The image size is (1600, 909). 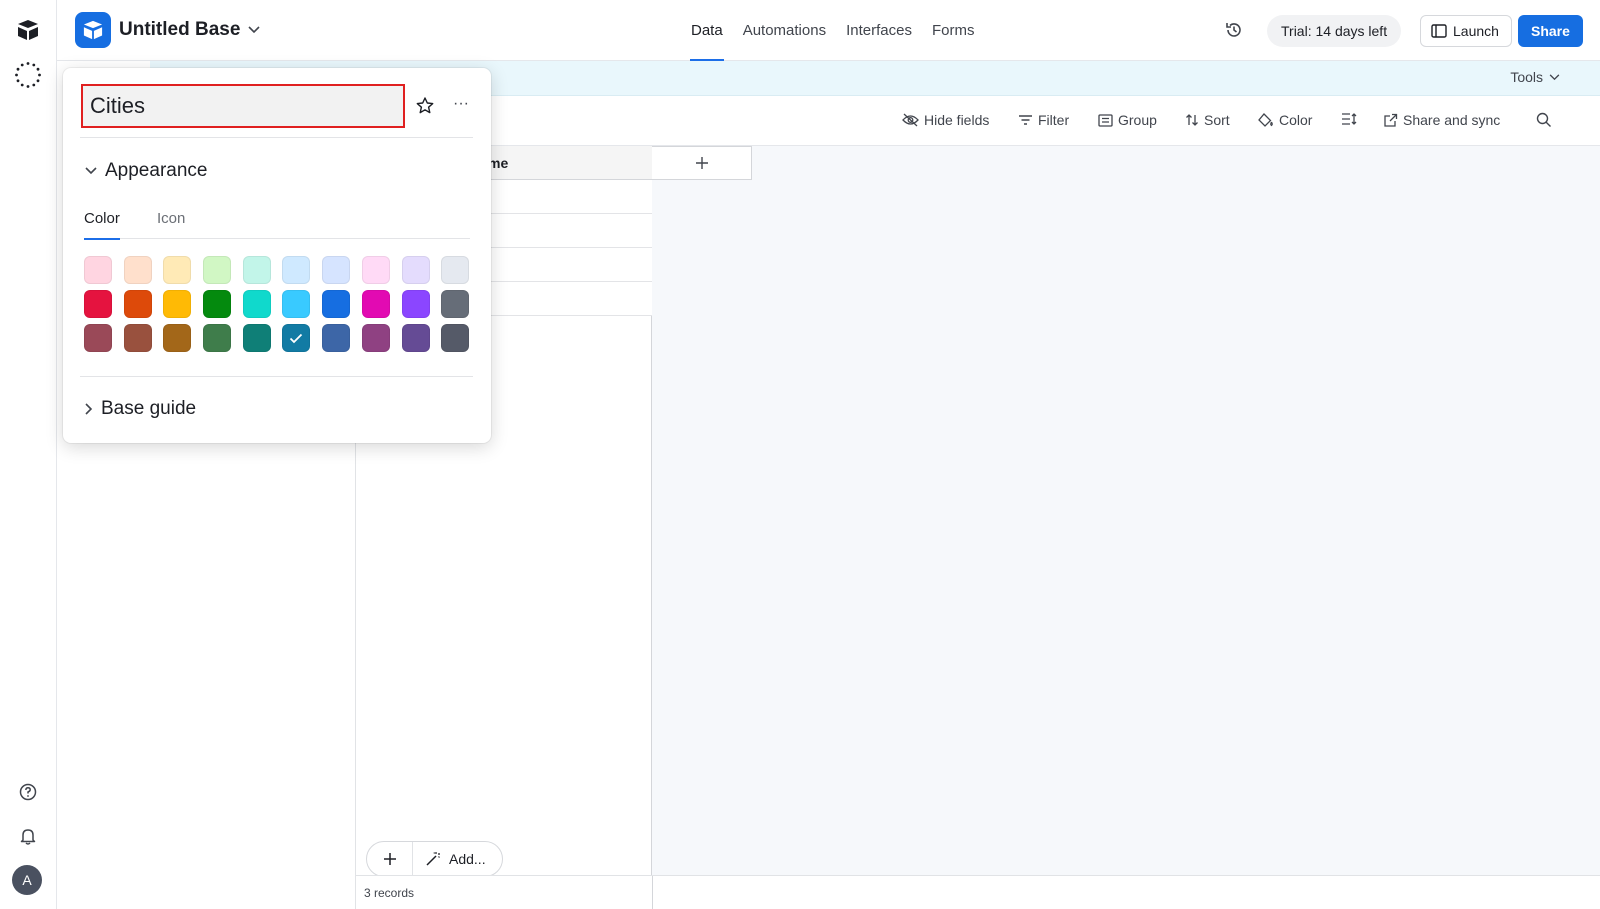 I want to click on trial-badge: Trial: 14 days left, so click(x=1334, y=31).